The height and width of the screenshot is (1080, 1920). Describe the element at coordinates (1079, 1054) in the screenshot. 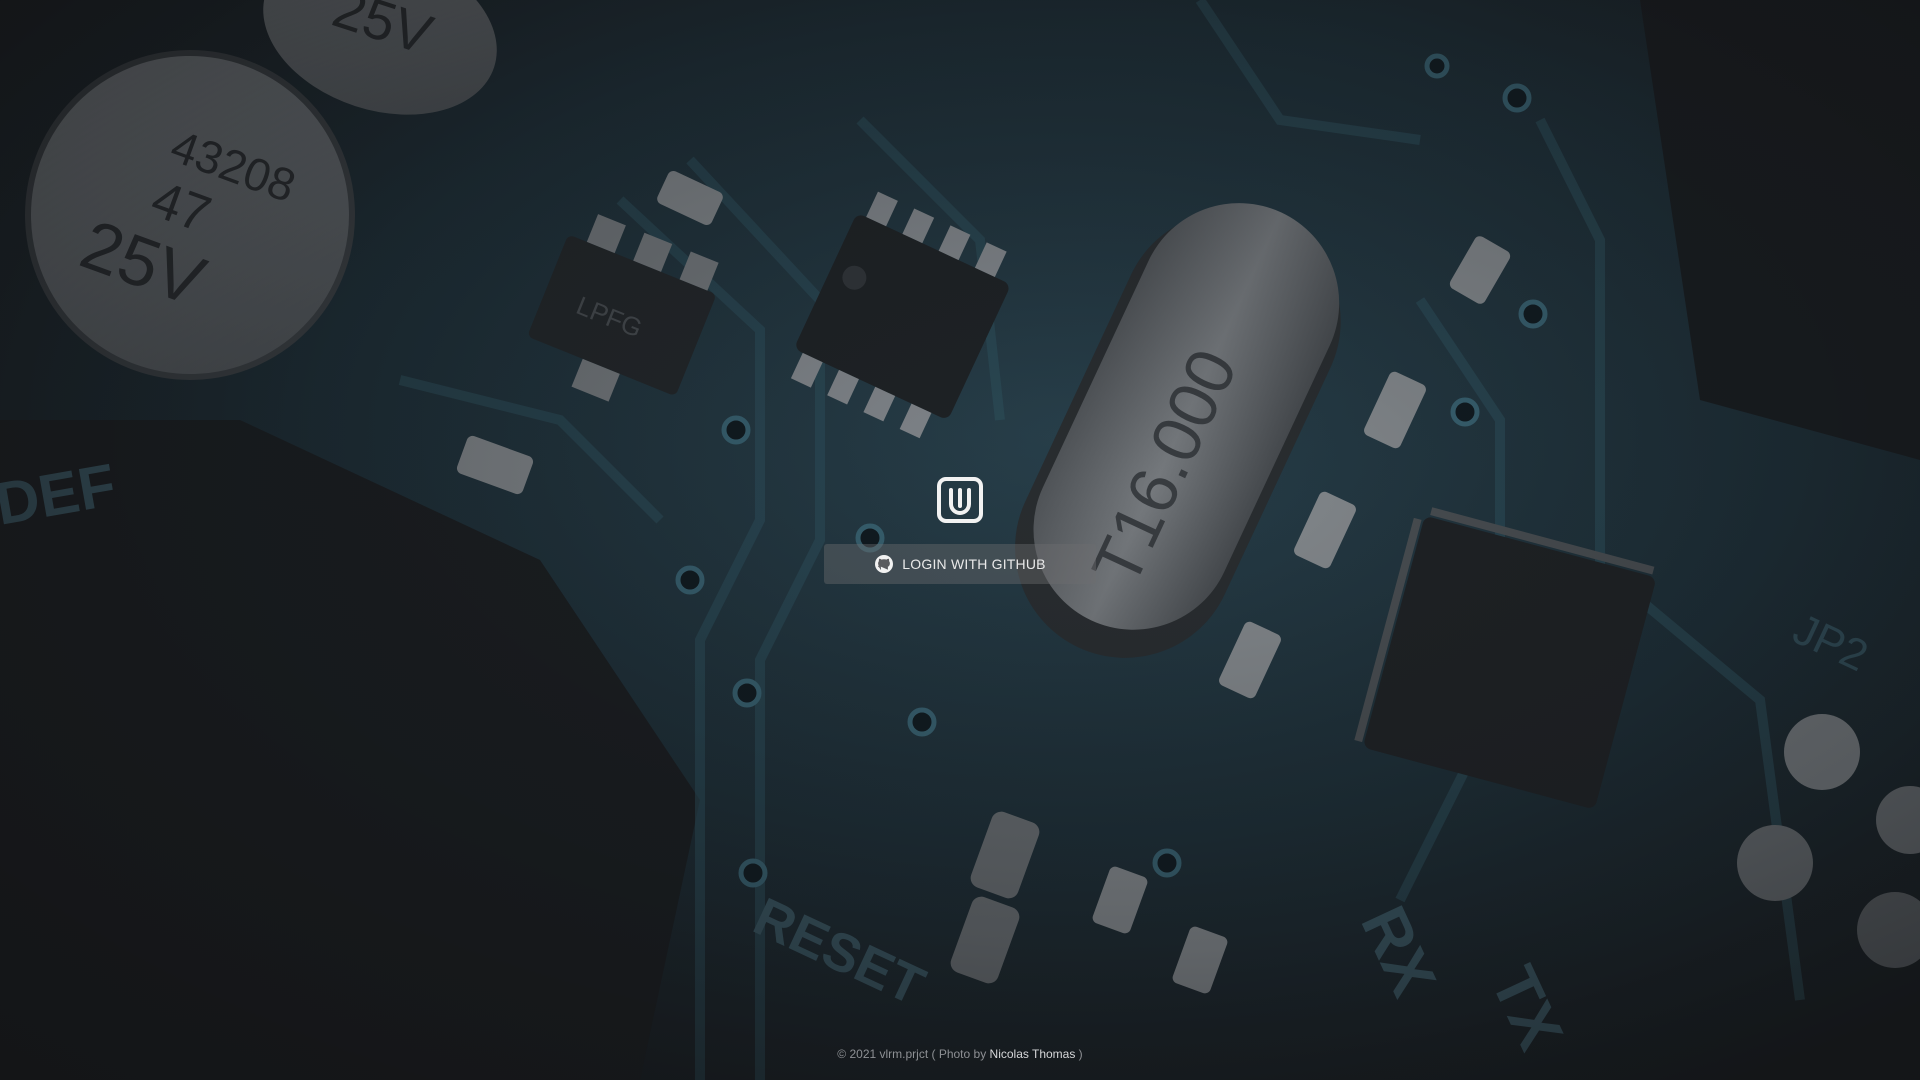

I see `footer-suffix: )` at that location.